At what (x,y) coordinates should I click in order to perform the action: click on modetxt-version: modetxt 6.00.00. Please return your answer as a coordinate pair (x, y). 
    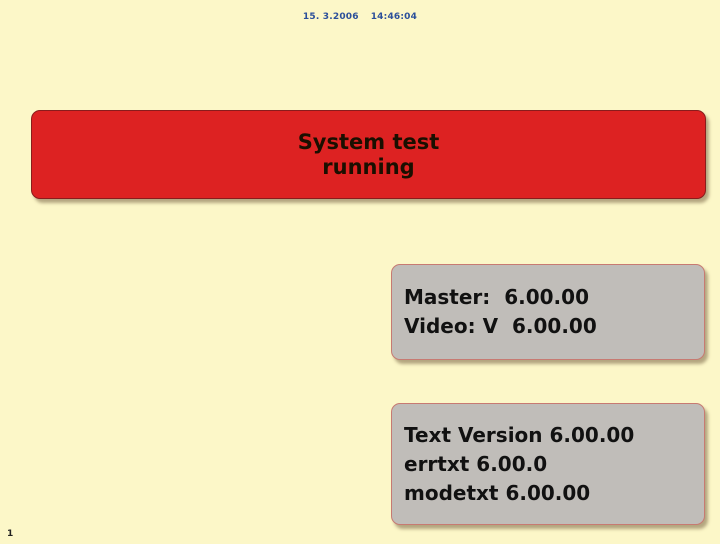
    Looking at the image, I should click on (497, 492).